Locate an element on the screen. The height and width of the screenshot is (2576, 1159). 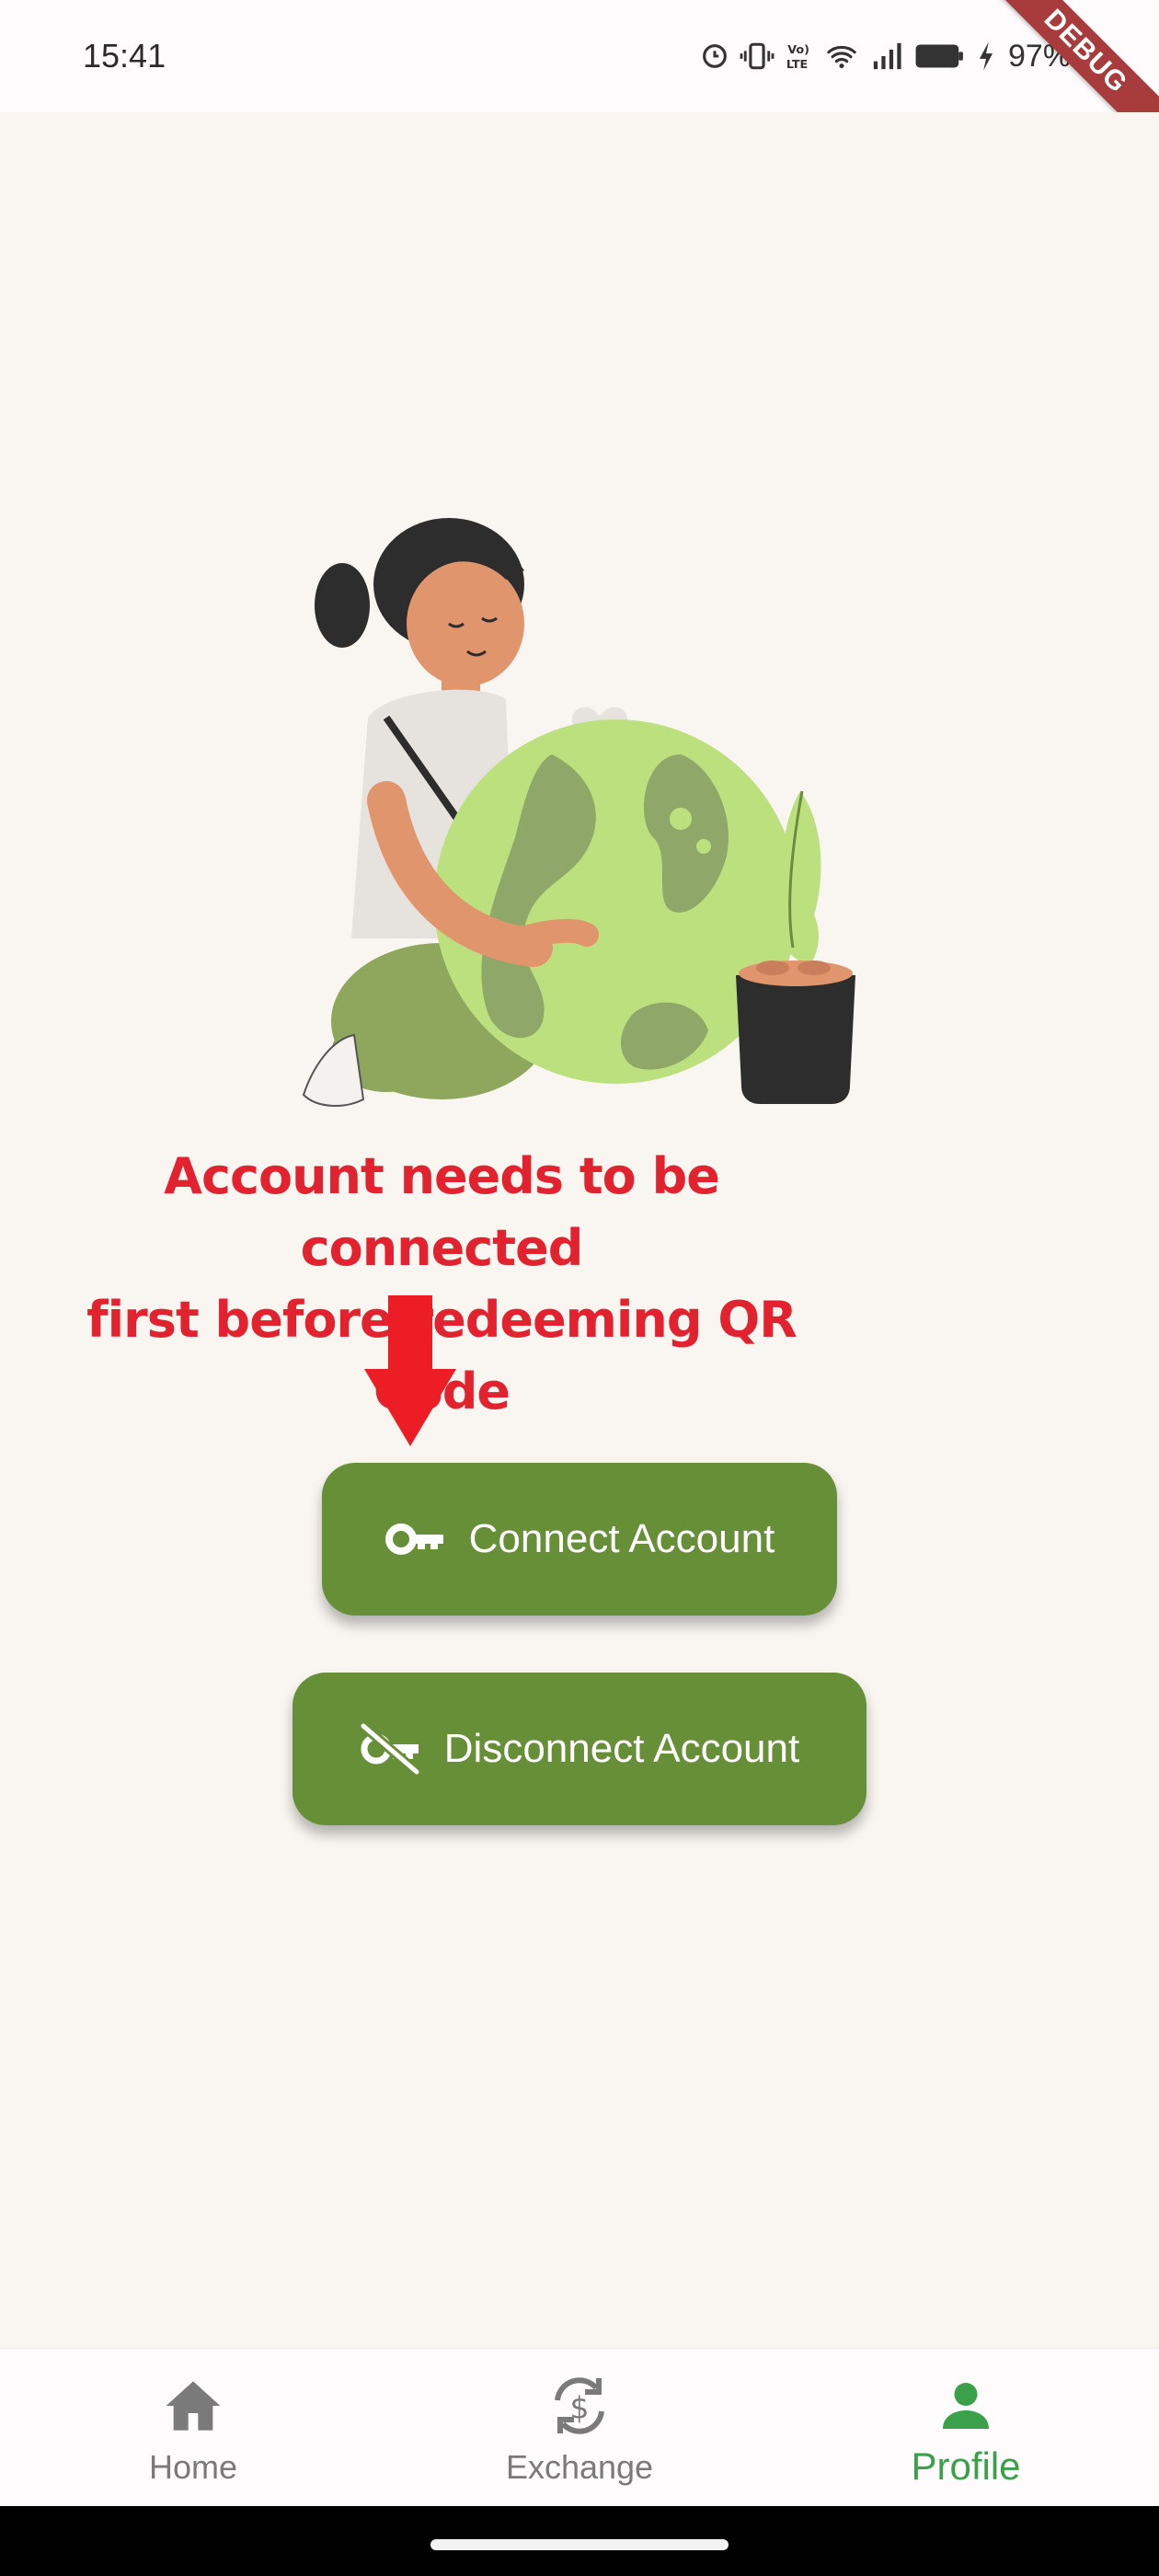
currency-exchange-icon: $ is located at coordinates (579, 2405).